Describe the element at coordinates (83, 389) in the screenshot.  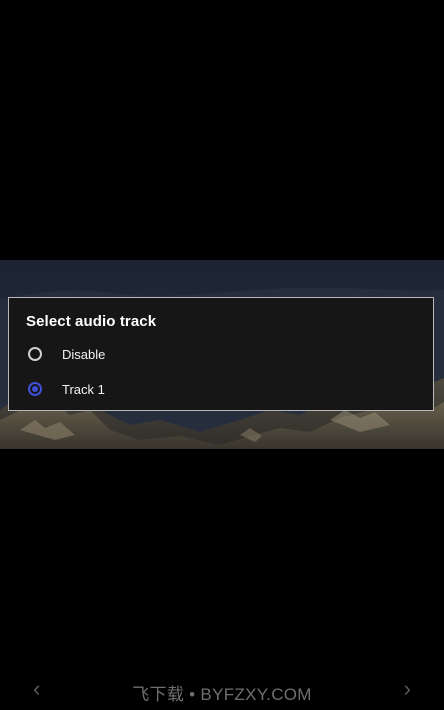
I see `option-label: Track 1` at that location.